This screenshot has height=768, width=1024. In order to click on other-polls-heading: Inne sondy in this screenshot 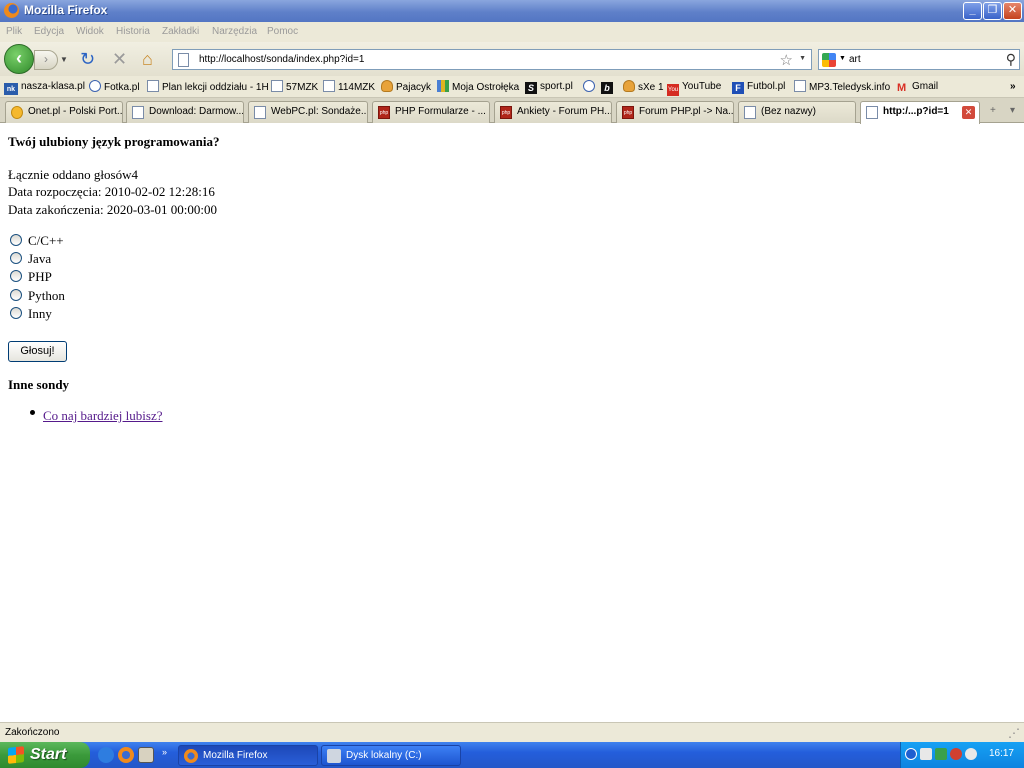, I will do `click(39, 384)`.